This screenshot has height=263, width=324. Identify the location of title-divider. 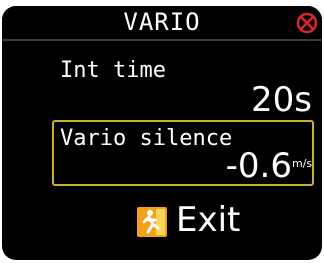
(162, 40).